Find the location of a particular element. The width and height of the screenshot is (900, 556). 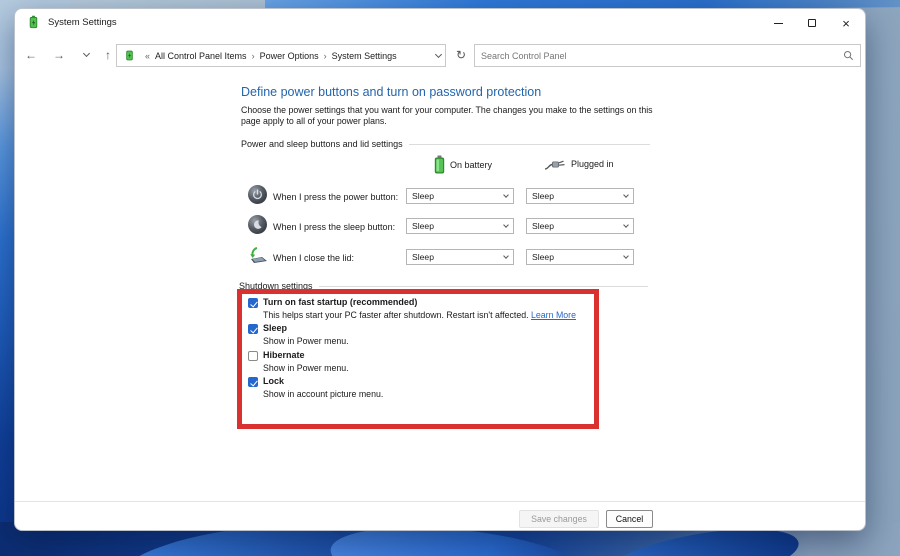

maximize-icon is located at coordinates (812, 23).